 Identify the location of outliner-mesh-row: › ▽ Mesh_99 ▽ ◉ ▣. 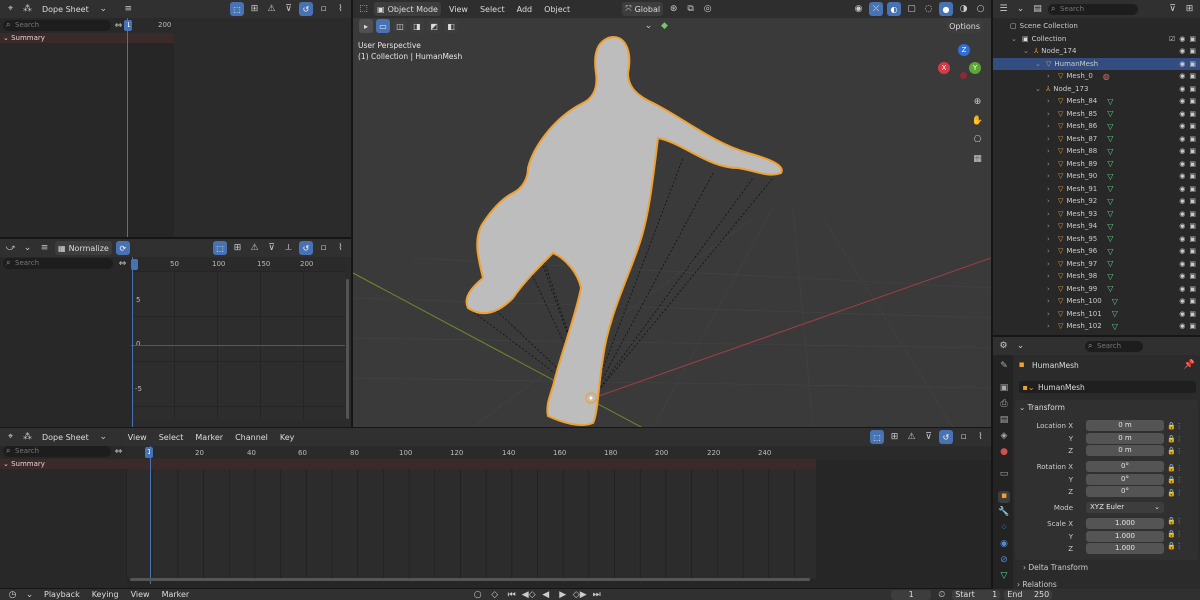
(1096, 289).